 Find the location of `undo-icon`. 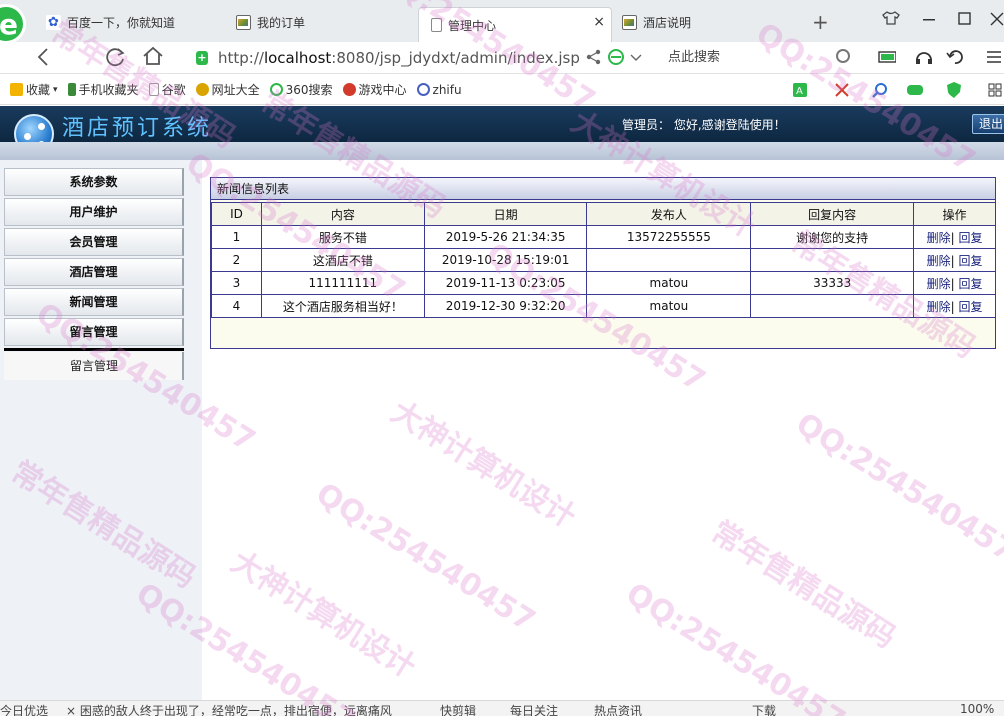

undo-icon is located at coordinates (955, 56).